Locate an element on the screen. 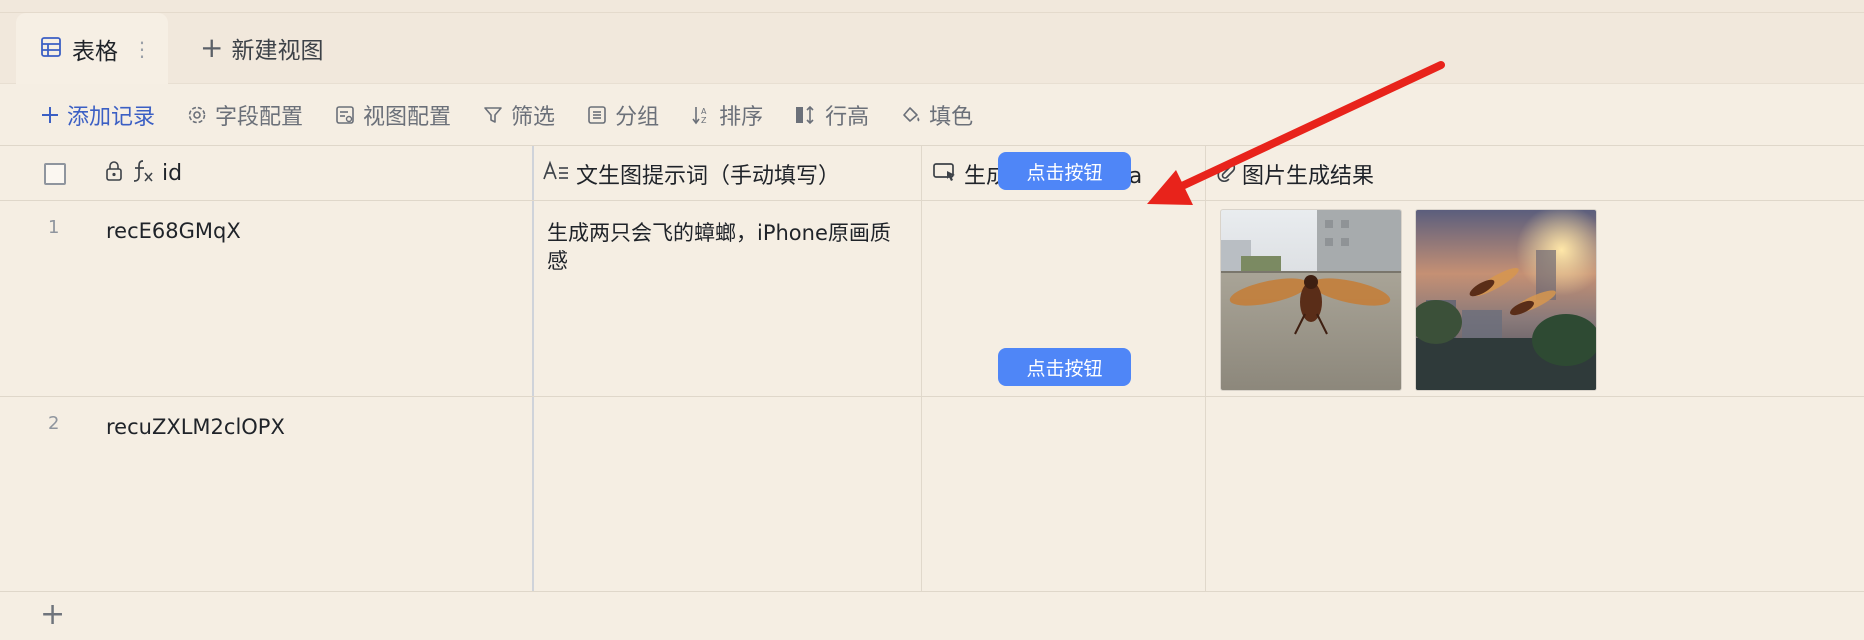 The image size is (1864, 640). filter-button: 筛选 is located at coordinates (518, 115).